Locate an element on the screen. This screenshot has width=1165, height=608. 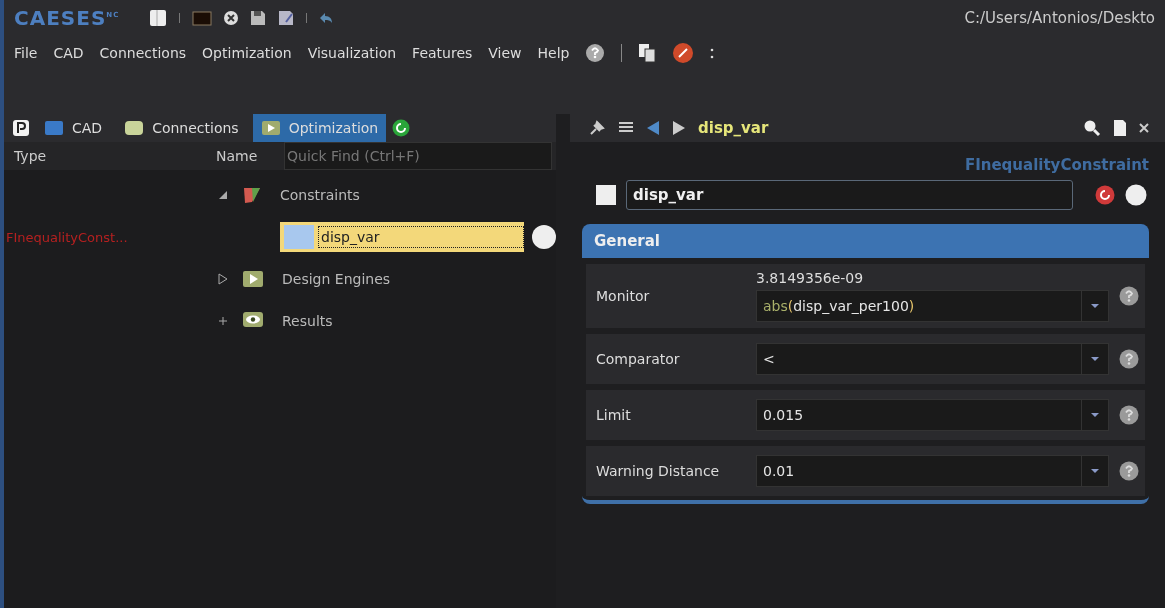
stop-icon is located at coordinates (683, 53).